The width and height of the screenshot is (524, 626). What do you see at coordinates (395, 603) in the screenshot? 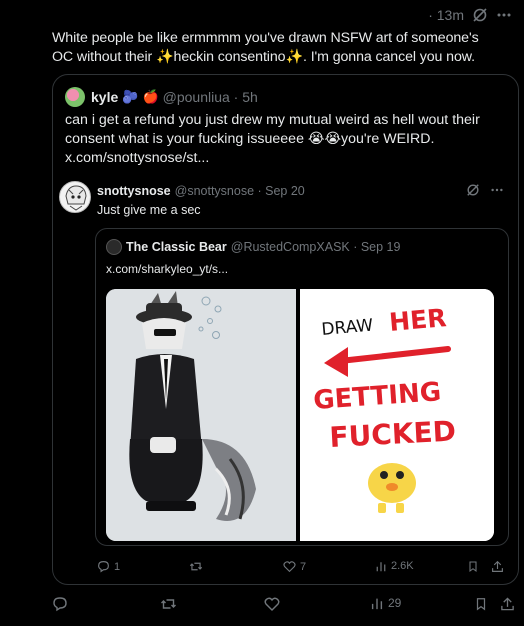
I see `views-count: 29` at bounding box center [395, 603].